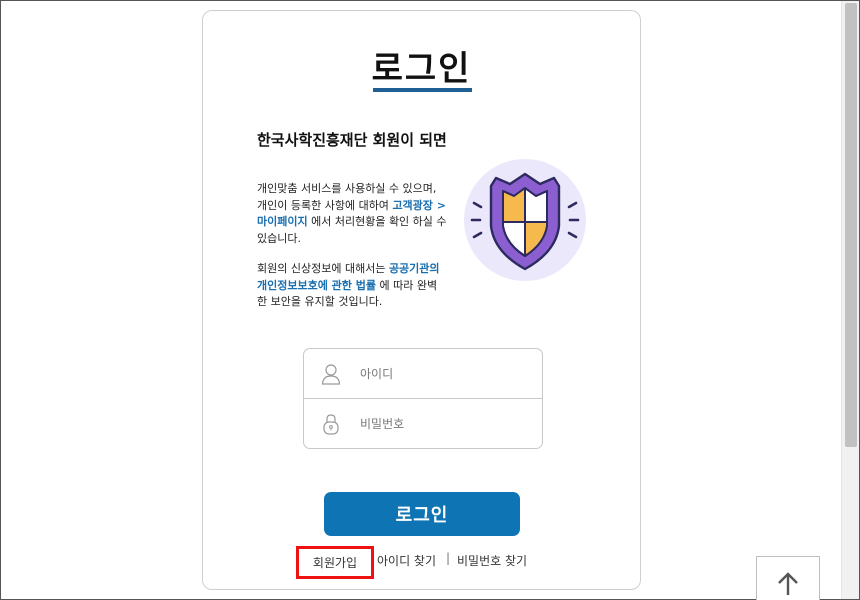 This screenshot has width=860, height=600. I want to click on intro-heading: 한국사학진흥재단 회원이 되면, so click(352, 140).